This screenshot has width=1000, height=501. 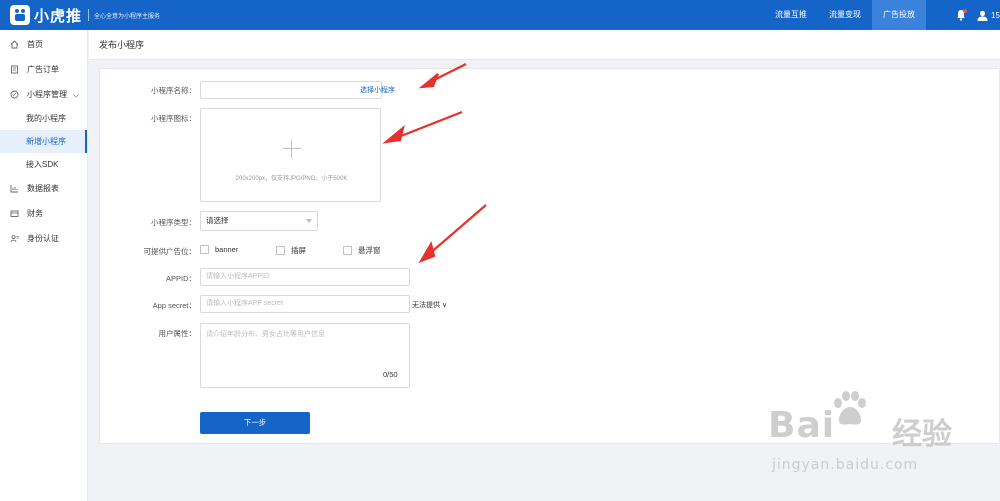 I want to click on ad-slot-floating: 悬浮窗, so click(x=362, y=250).